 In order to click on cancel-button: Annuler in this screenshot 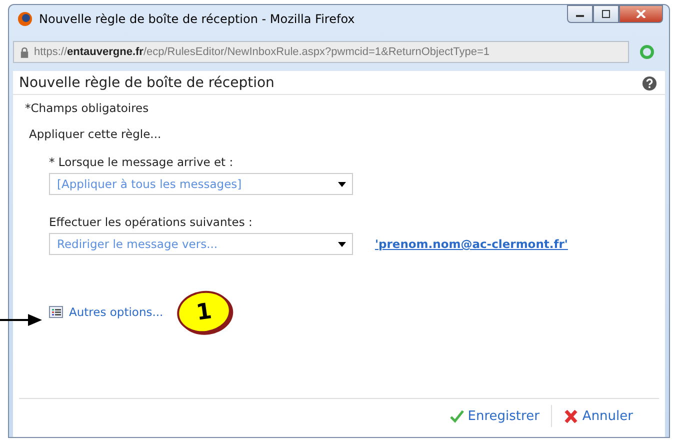, I will do `click(598, 416)`.